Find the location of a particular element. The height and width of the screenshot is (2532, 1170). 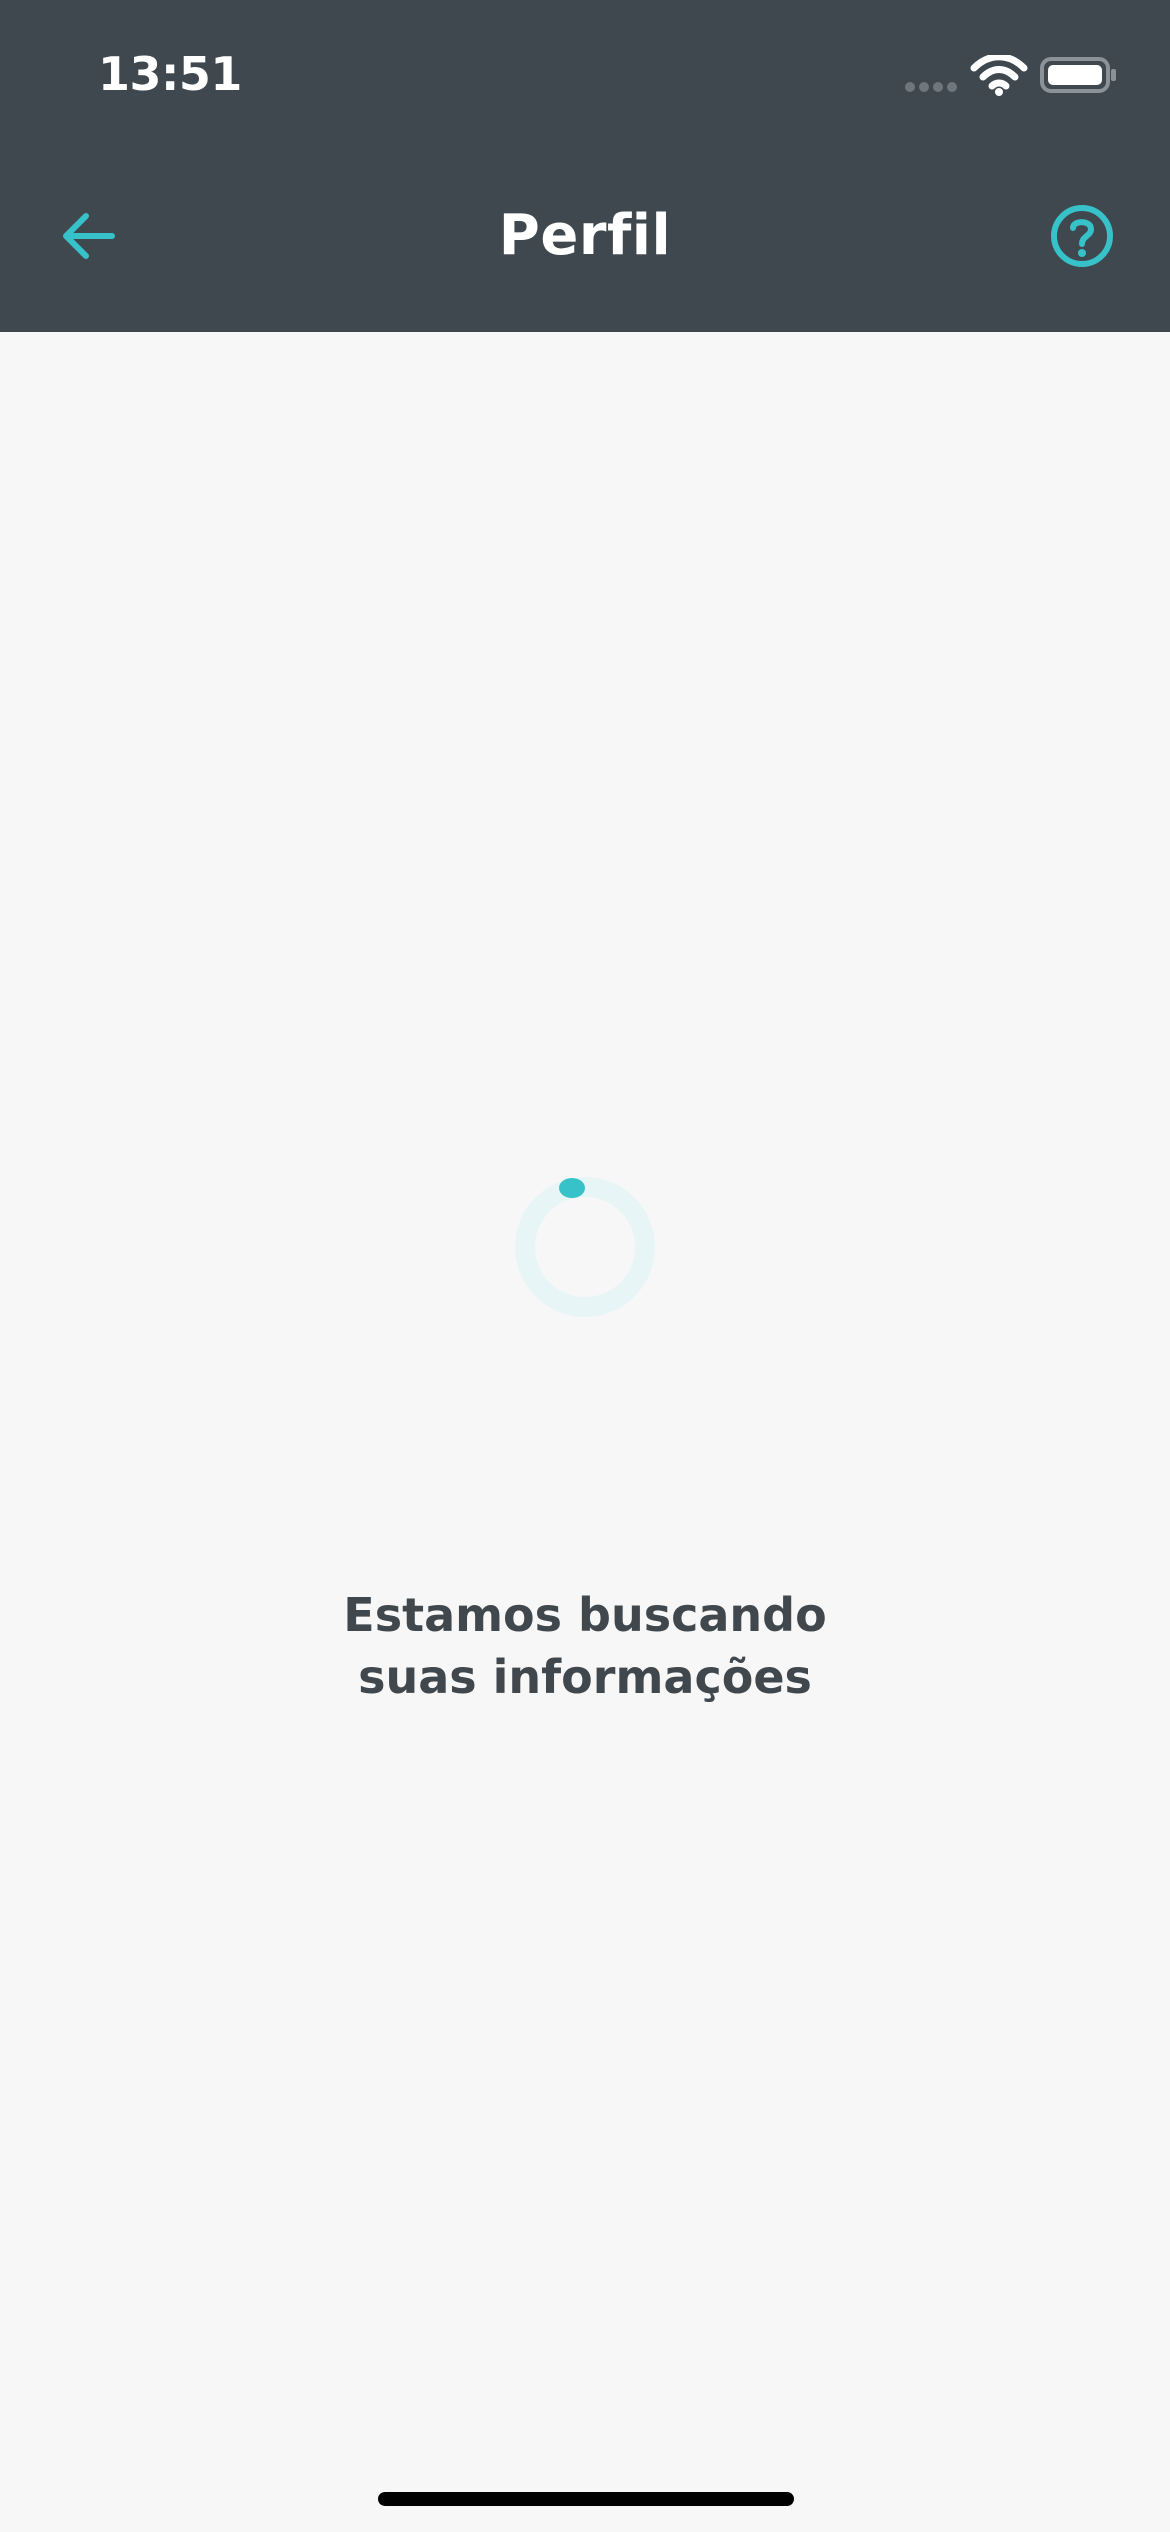

page-title: Perfil is located at coordinates (585, 235).